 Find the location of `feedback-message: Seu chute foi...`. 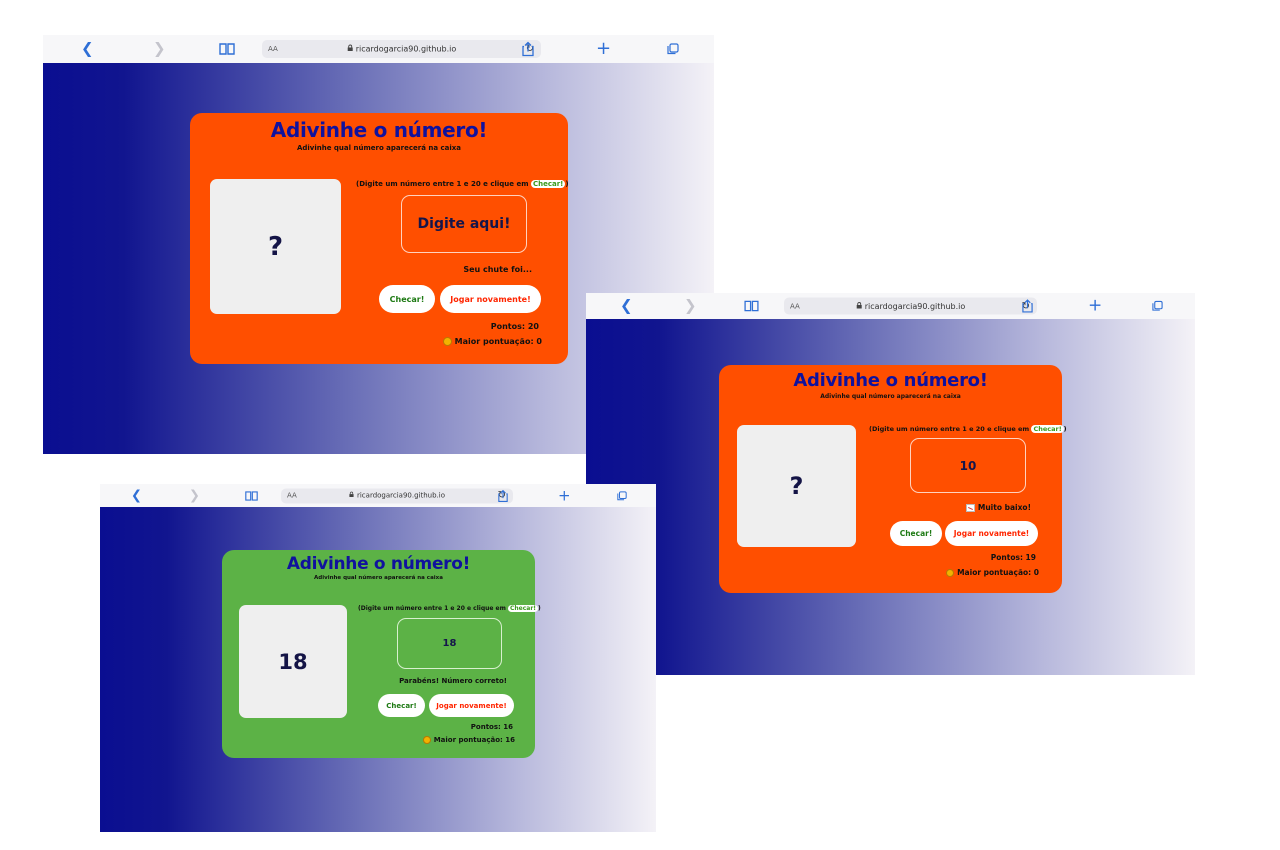

feedback-message: Seu chute foi... is located at coordinates (497, 269).